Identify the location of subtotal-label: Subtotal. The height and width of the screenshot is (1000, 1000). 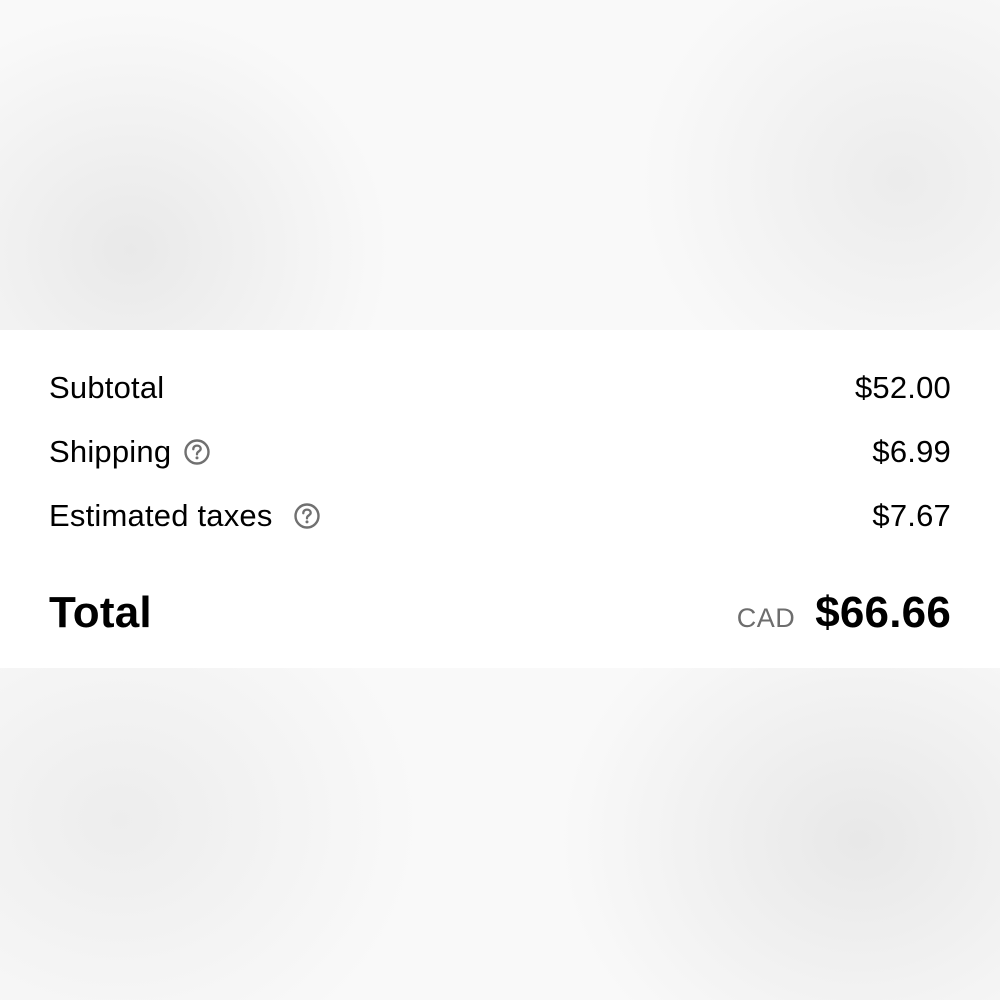
(107, 387).